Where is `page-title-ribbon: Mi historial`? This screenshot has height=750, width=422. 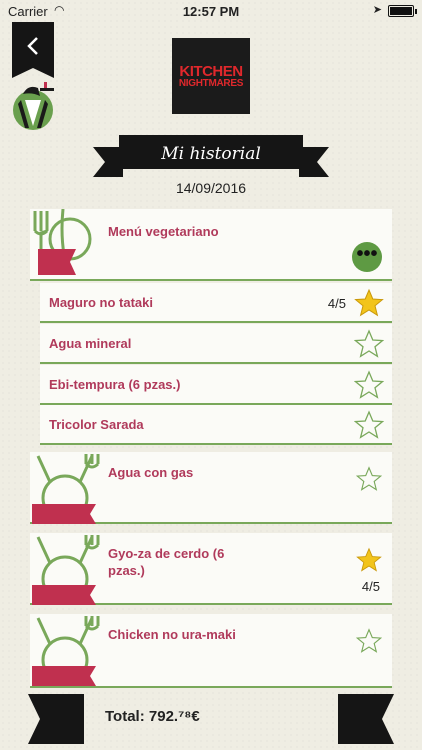 page-title-ribbon: Mi historial is located at coordinates (211, 156).